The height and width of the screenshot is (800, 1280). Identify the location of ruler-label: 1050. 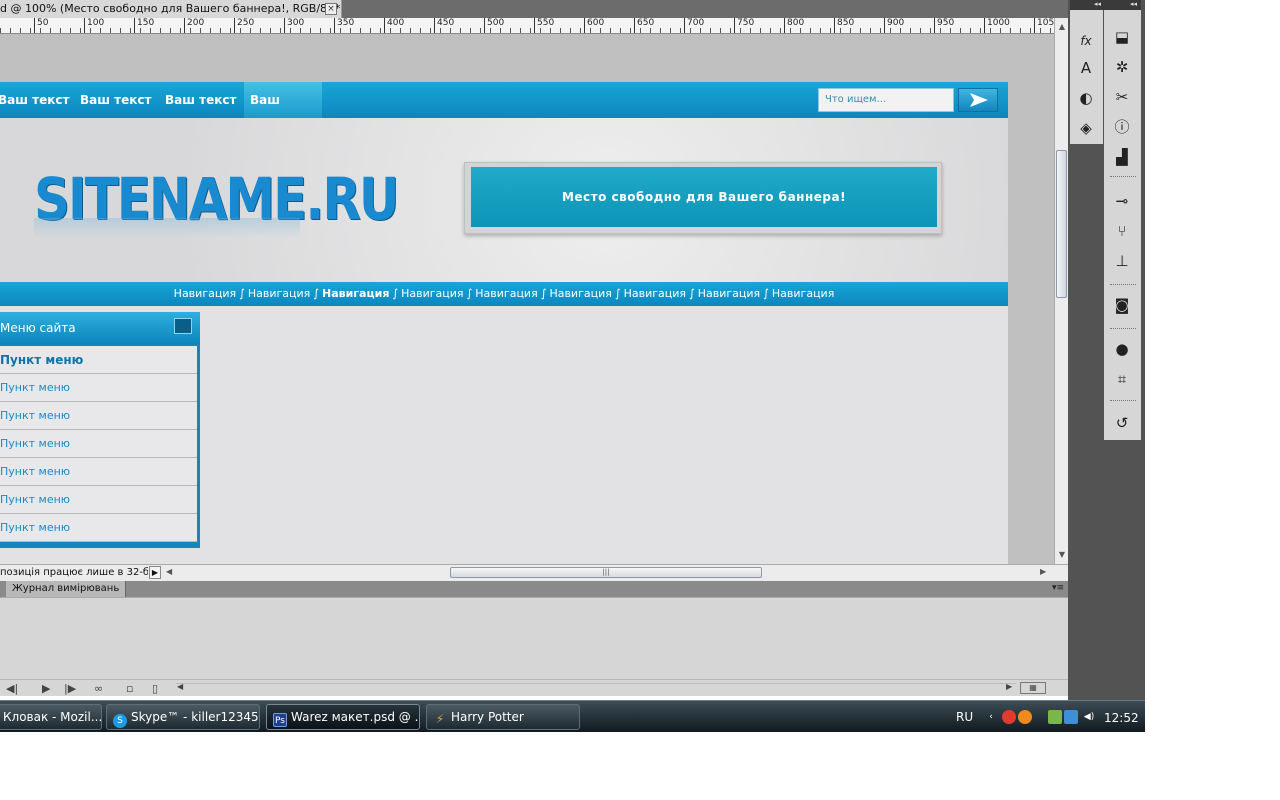
(1044, 25).